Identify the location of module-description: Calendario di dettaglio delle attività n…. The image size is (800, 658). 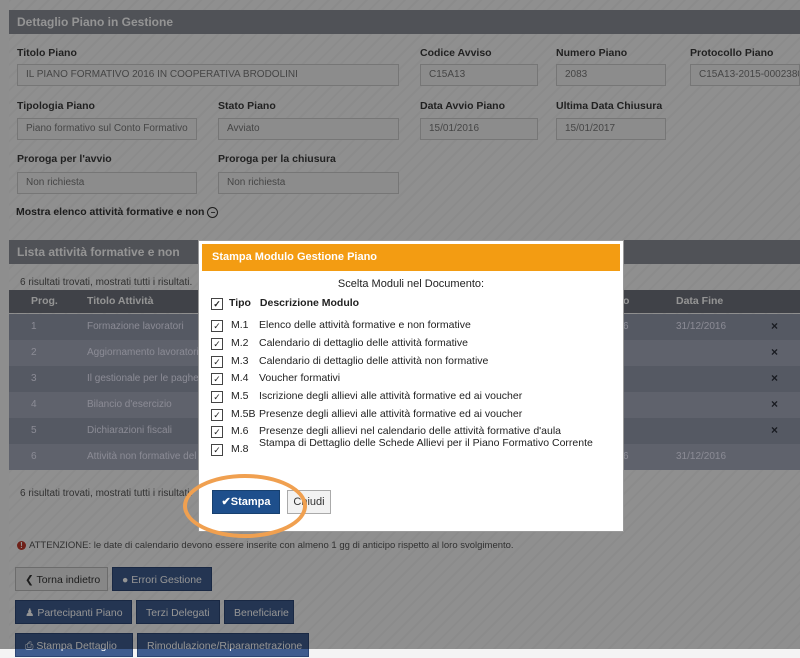
(374, 361).